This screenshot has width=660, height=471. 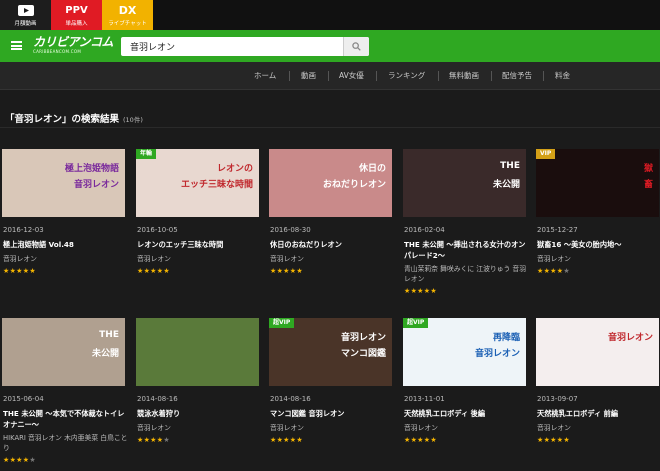 I want to click on hamburger-menu-icon, so click(x=16, y=45).